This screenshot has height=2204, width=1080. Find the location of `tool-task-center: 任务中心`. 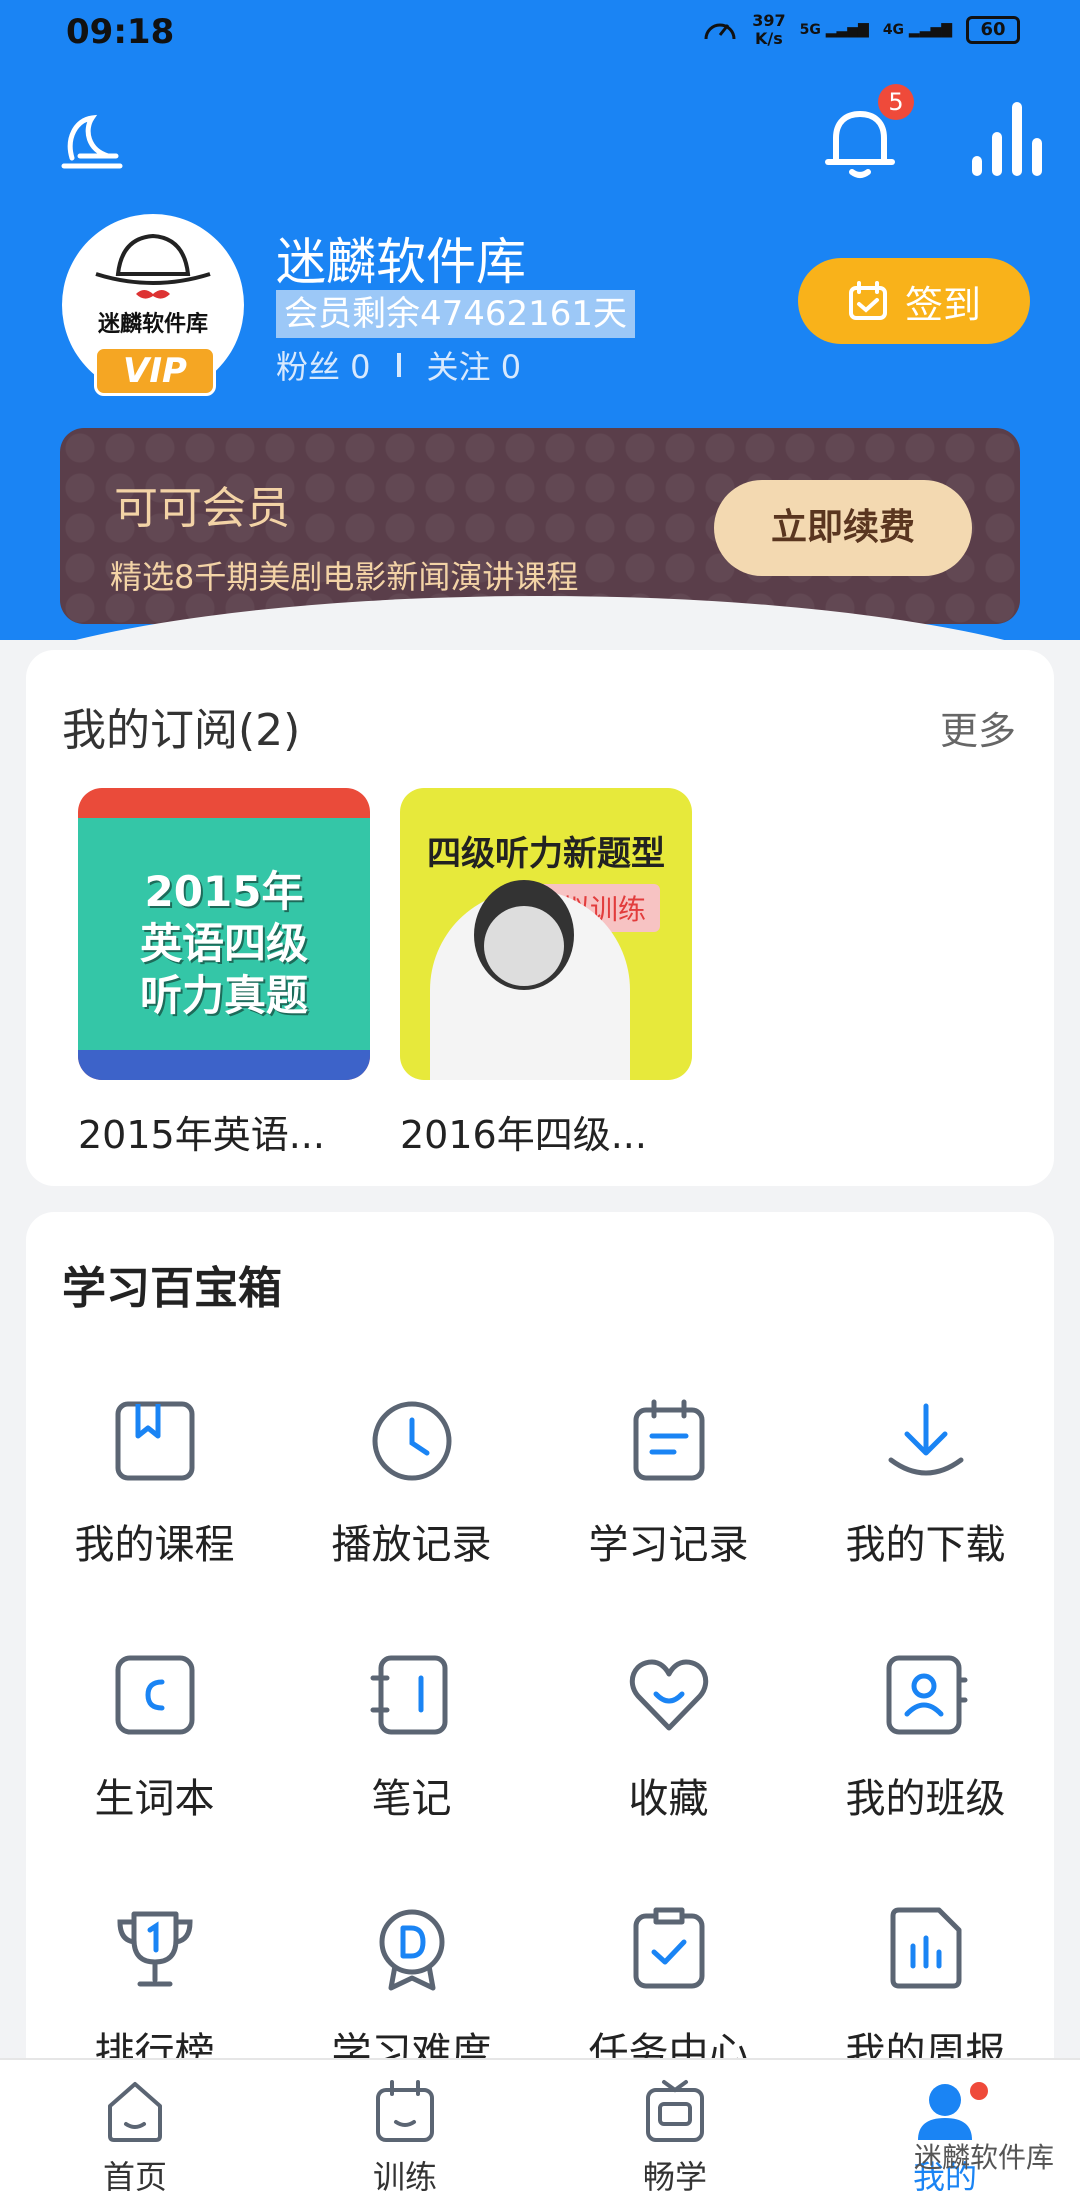

tool-task-center: 任务中心 is located at coordinates (668, 1992).